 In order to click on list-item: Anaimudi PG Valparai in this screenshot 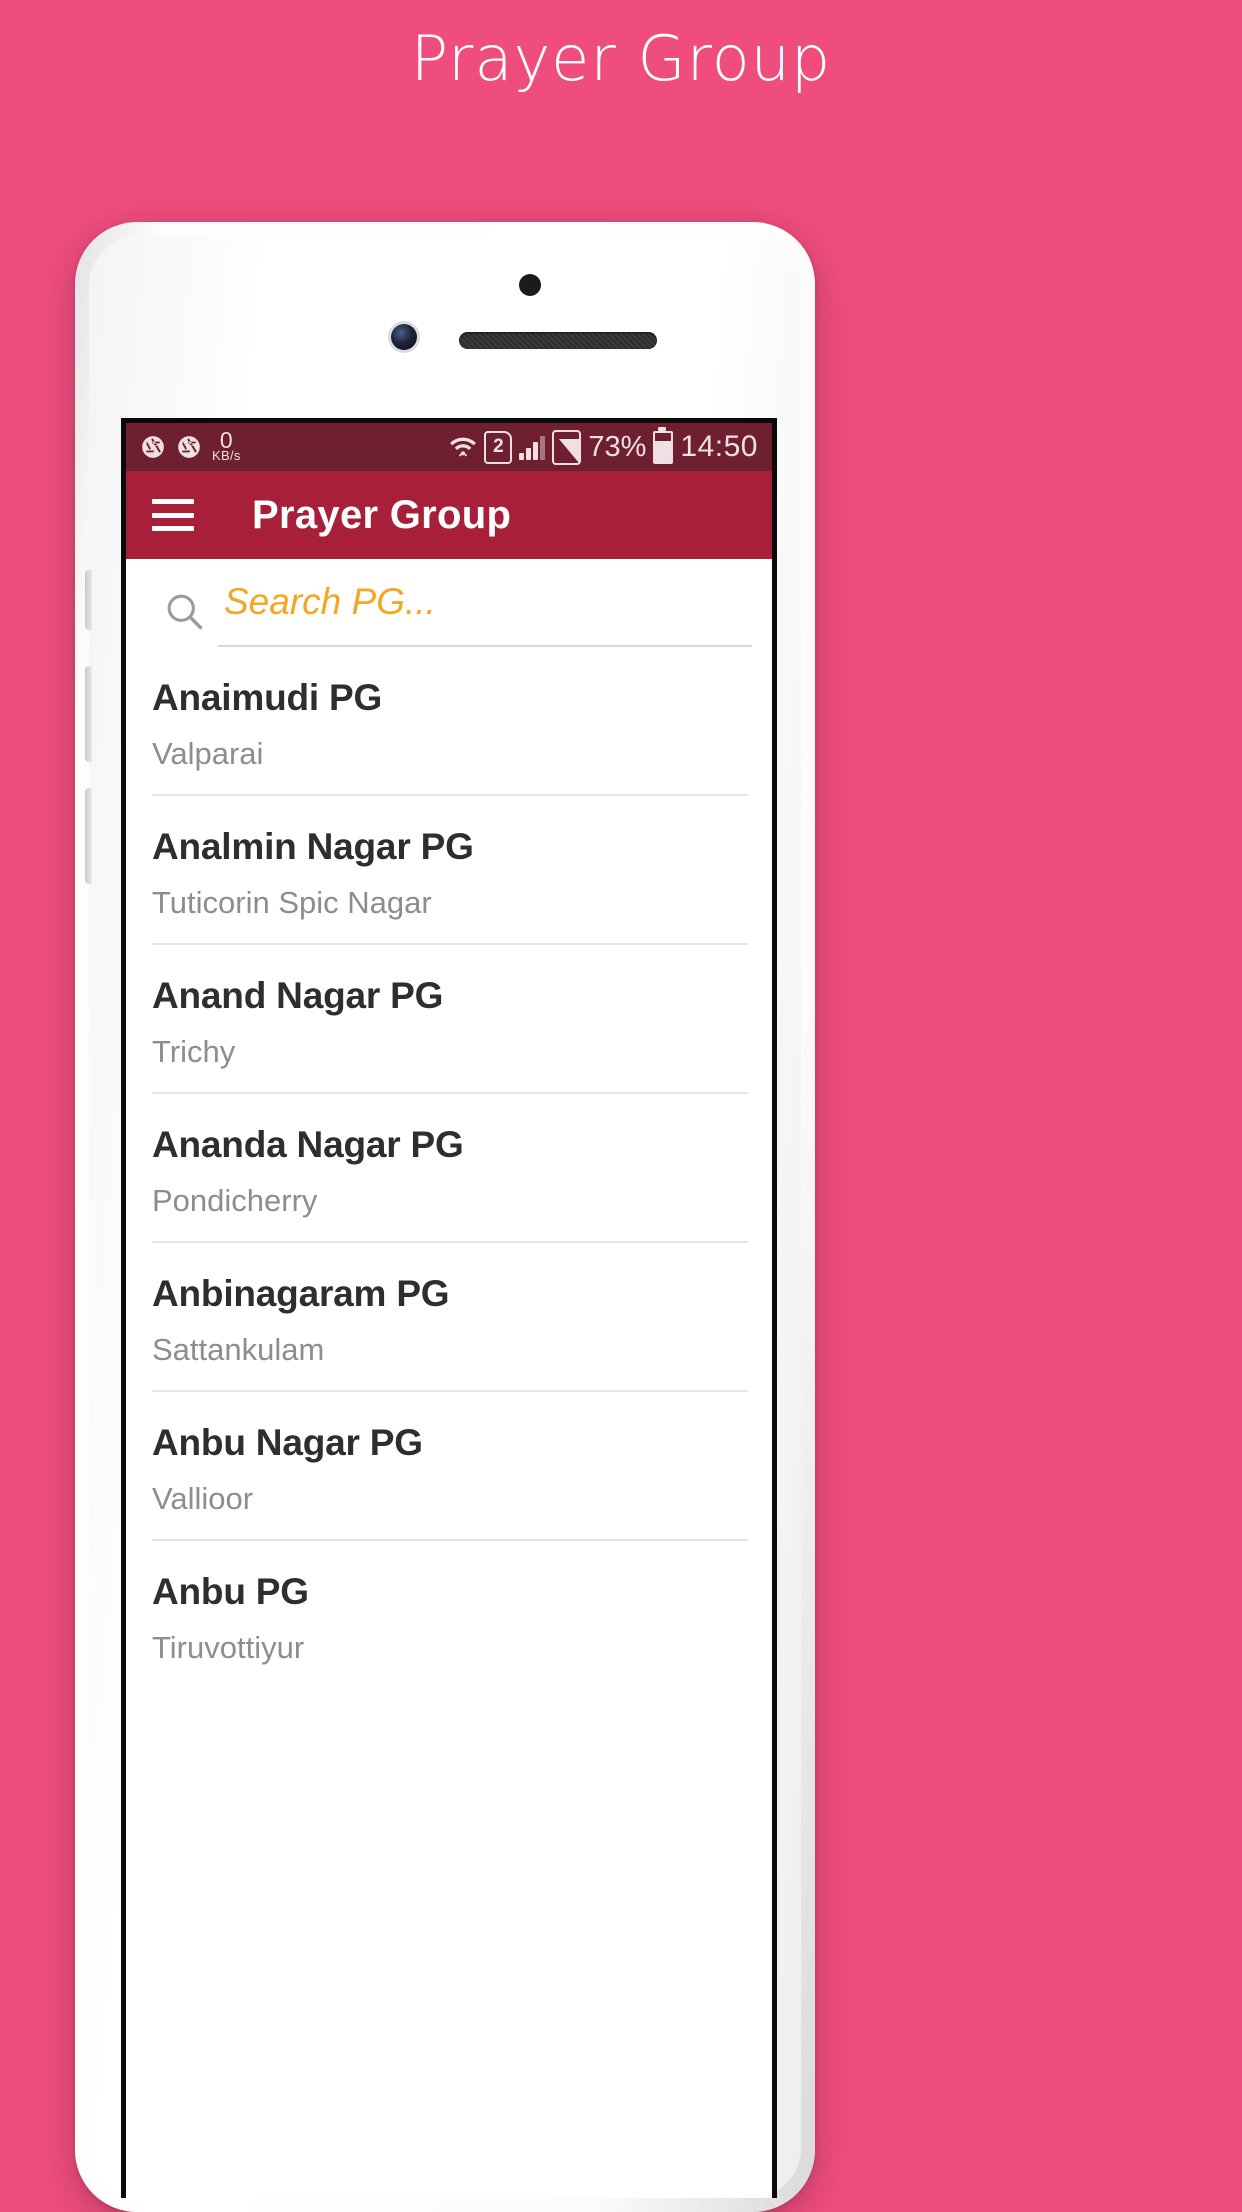, I will do `click(449, 721)`.